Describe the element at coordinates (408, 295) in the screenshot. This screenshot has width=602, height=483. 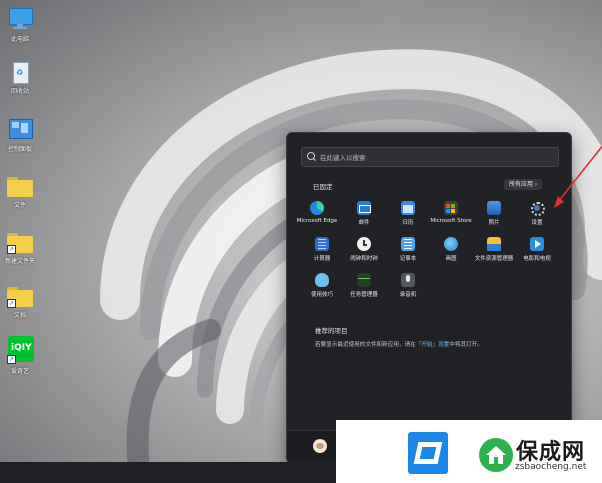
I see `pinned-app-label: 录音机` at that location.